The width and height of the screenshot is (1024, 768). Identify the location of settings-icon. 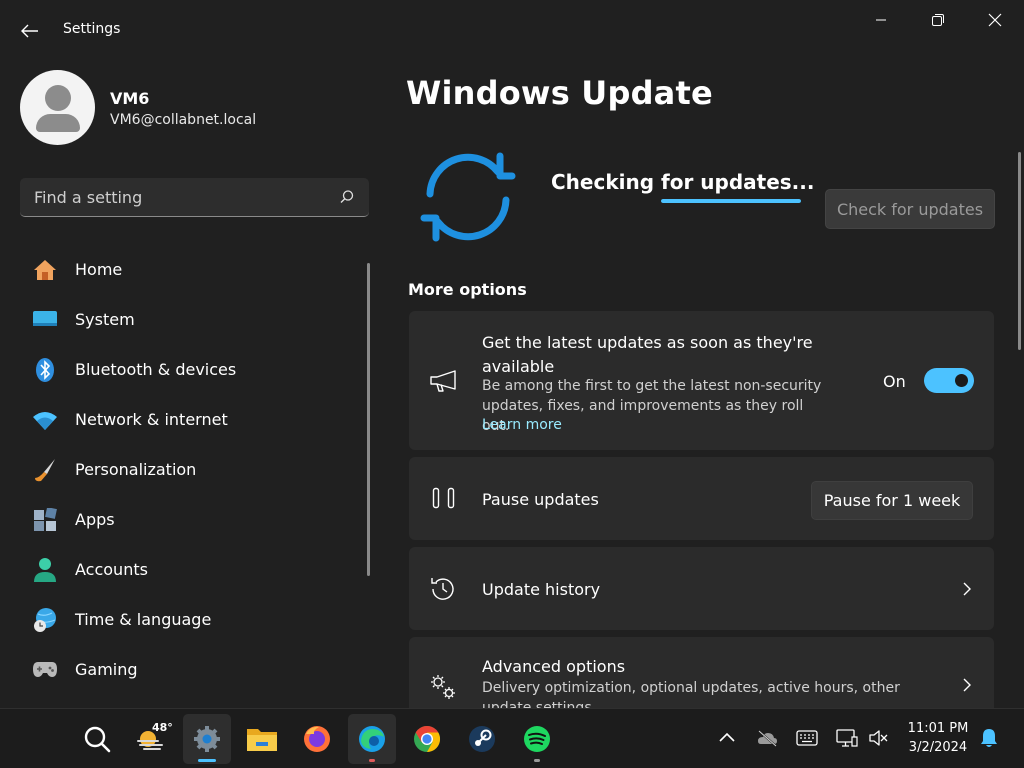
(207, 739).